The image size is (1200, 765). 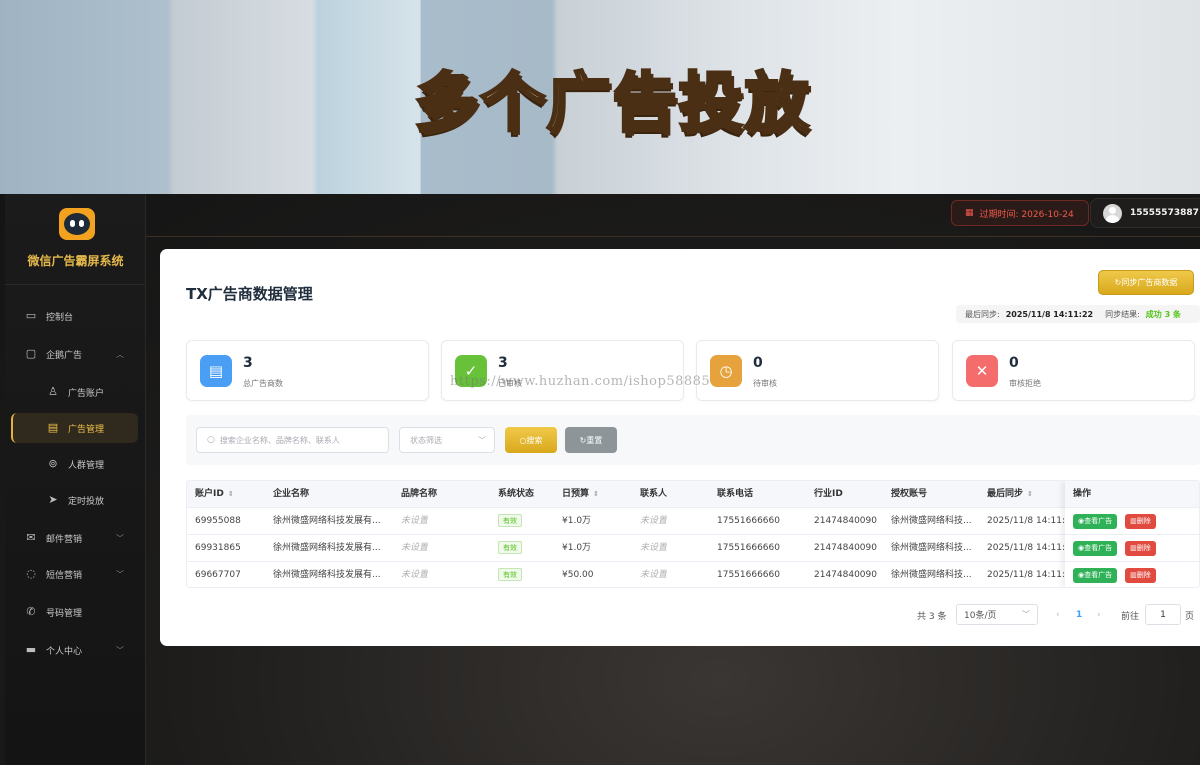 I want to click on search-input: ○ 搜索企业名称、品牌名称、联系人, so click(x=292, y=440).